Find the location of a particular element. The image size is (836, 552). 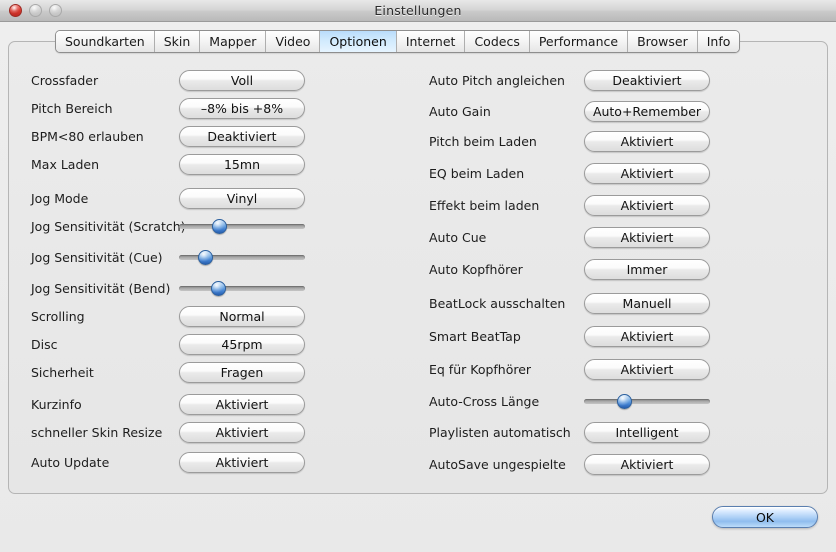

popup-button-eq-beim-laden: Aktiviert is located at coordinates (647, 173).